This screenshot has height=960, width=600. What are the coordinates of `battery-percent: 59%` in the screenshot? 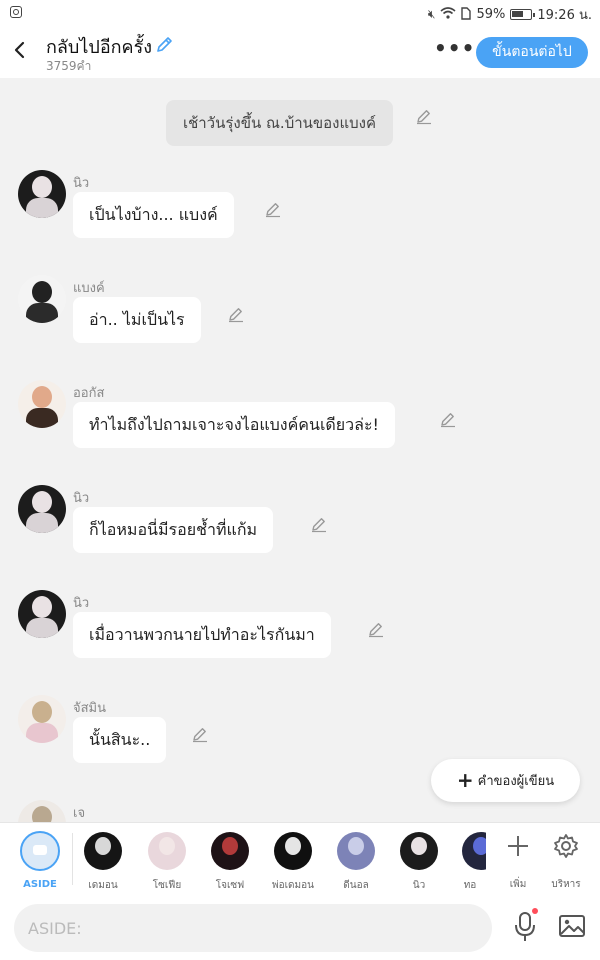 It's located at (491, 14).